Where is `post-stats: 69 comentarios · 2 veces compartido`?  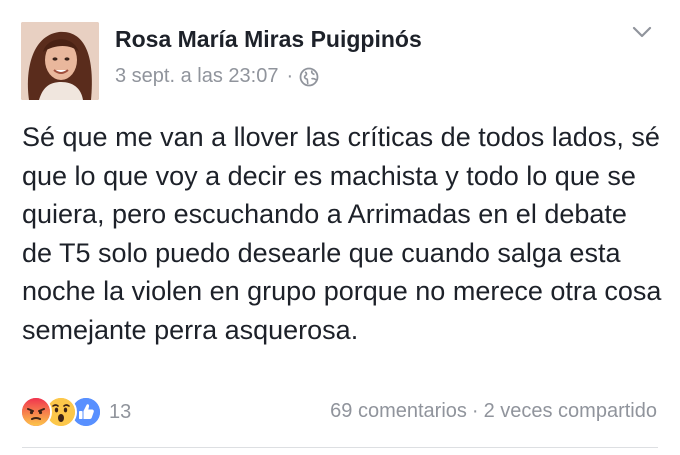 post-stats: 69 comentarios · 2 veces compartido is located at coordinates (493, 411).